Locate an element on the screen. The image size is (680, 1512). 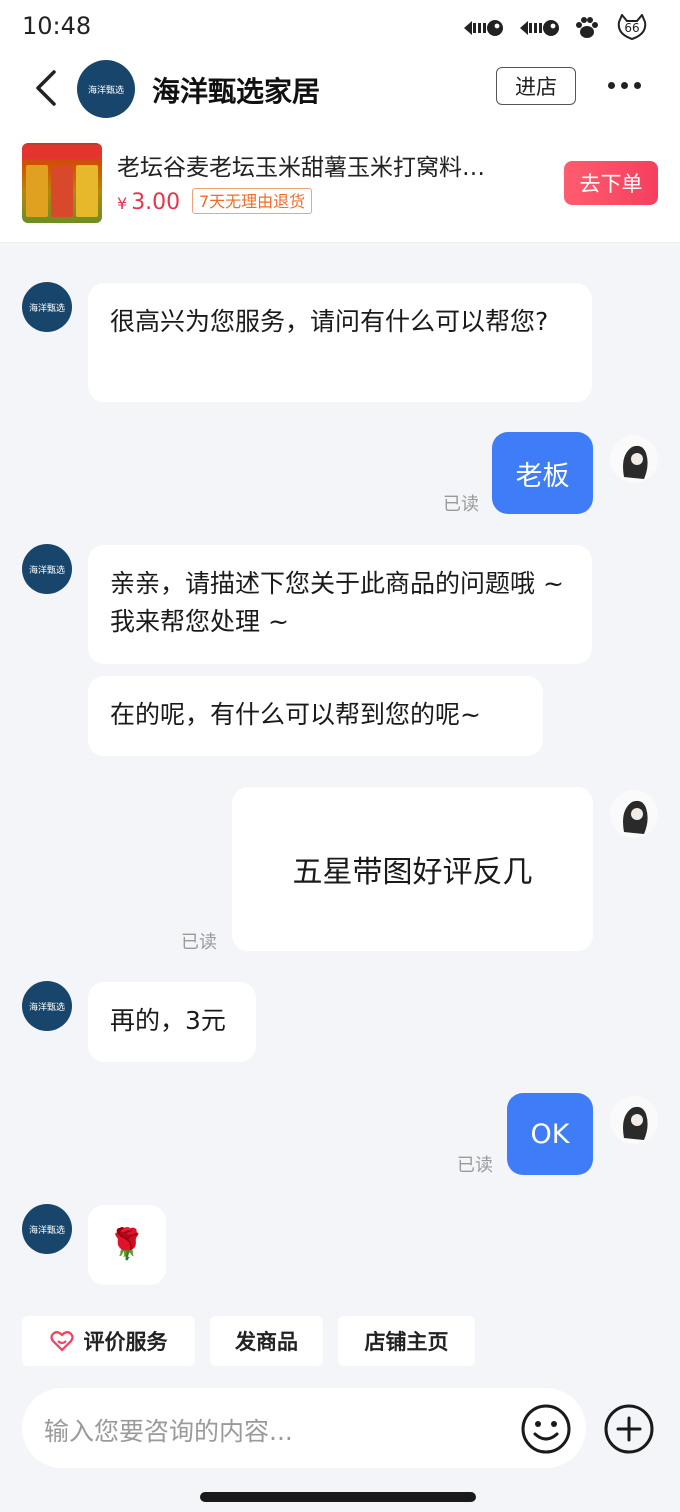
back-icon is located at coordinates (48, 88).